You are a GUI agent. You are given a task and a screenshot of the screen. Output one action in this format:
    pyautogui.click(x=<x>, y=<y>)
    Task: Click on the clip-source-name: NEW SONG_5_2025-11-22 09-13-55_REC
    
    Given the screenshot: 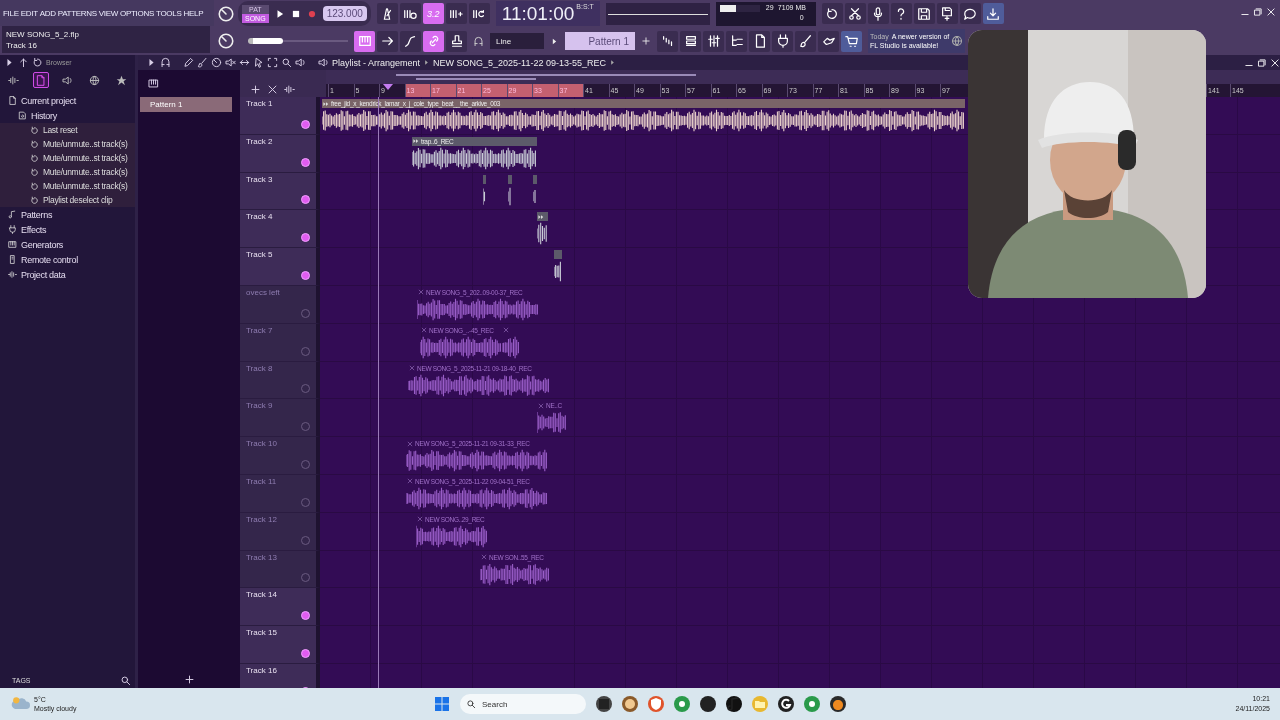 What is the action you would take?
    pyautogui.click(x=519, y=62)
    